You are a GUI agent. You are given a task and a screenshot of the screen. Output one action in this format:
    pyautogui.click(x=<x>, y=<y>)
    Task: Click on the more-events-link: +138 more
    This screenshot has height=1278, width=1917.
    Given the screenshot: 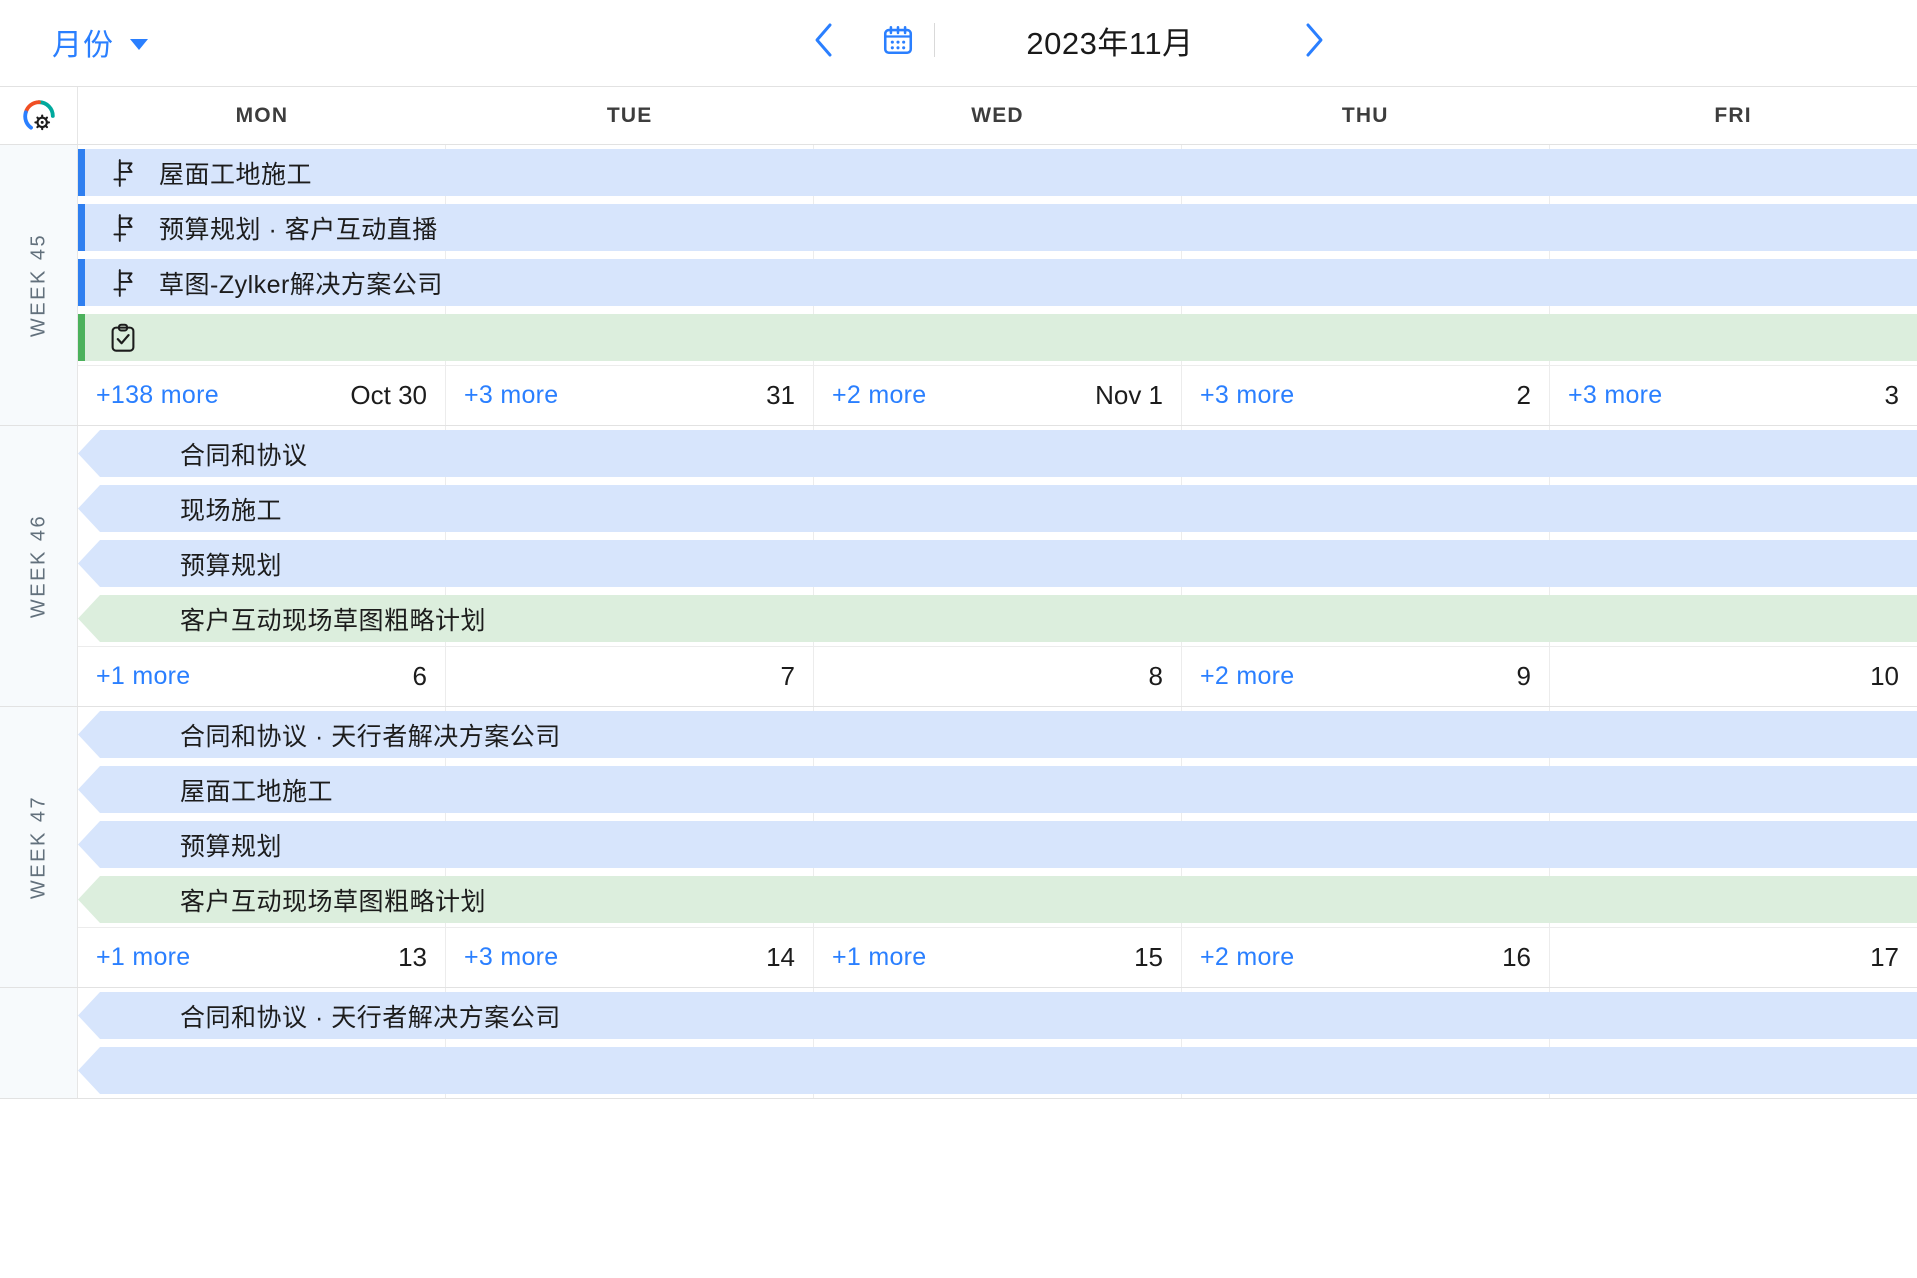 What is the action you would take?
    pyautogui.click(x=157, y=395)
    